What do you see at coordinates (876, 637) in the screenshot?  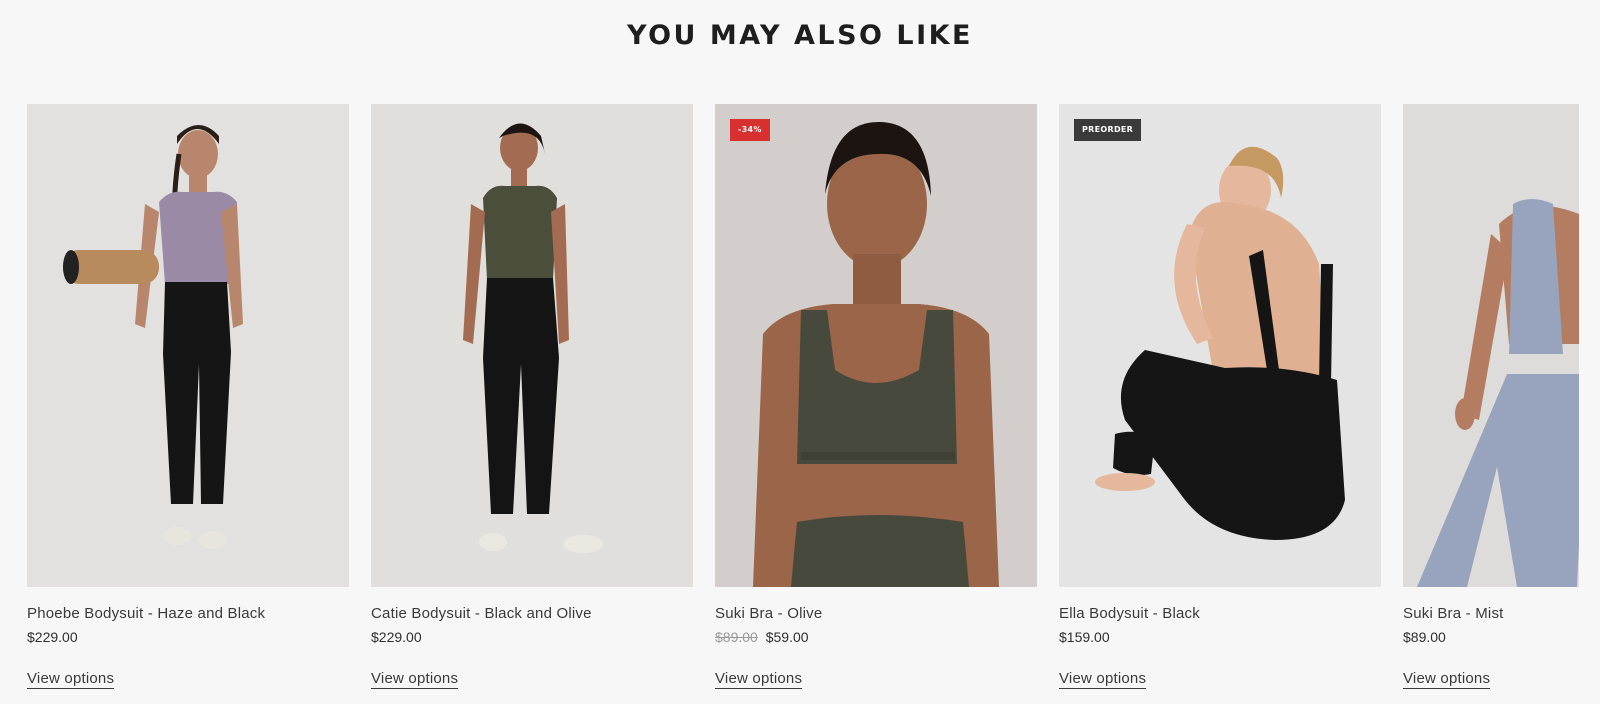 I see `product-price: $89.00 $59.00` at bounding box center [876, 637].